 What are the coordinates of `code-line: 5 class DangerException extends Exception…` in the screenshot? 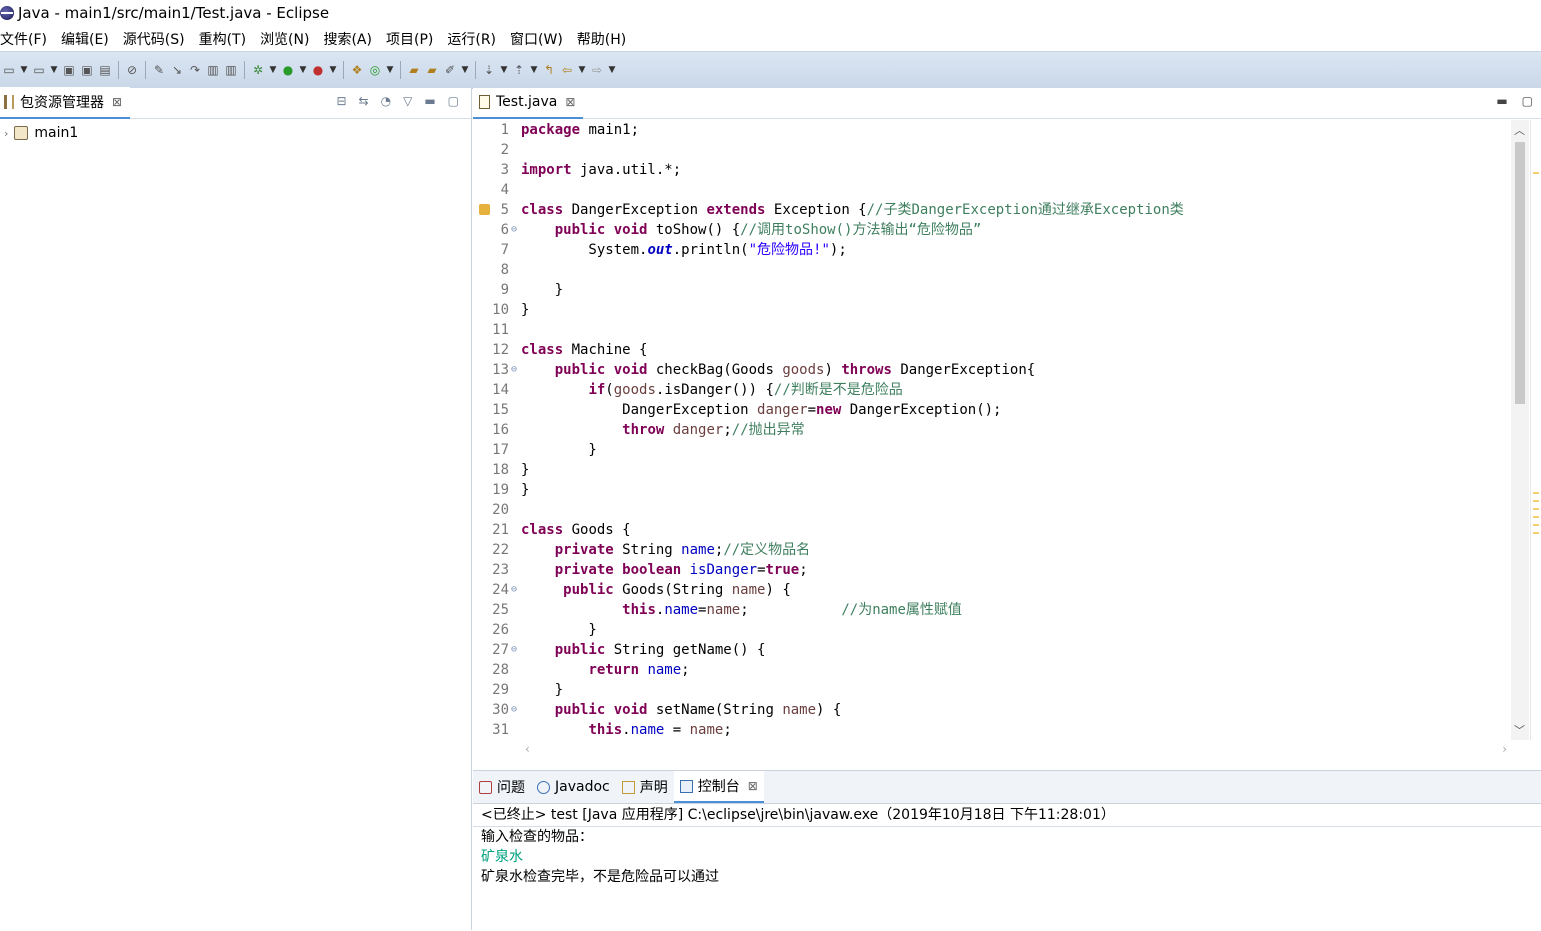 It's located at (992, 210).